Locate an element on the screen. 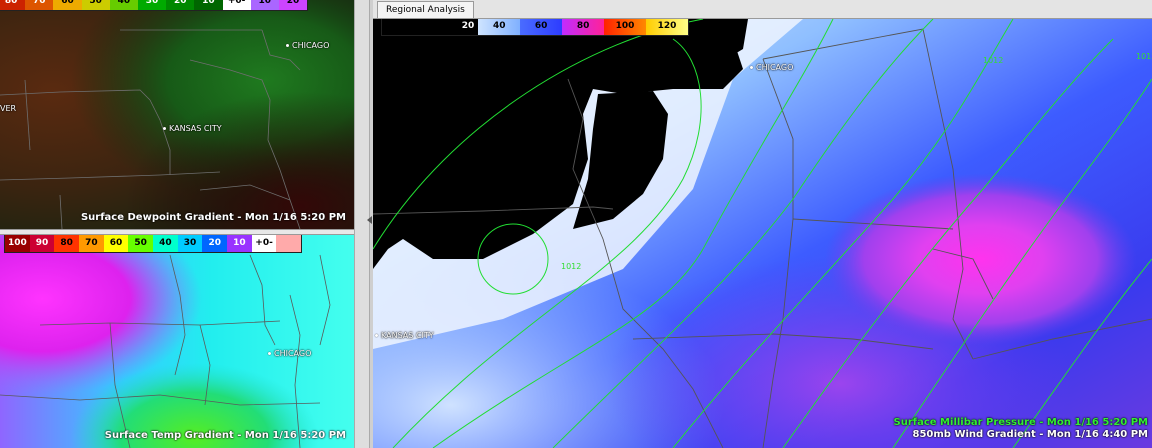 Image resolution: width=1152 pixels, height=448 pixels. city-partial: VER is located at coordinates (8, 108).